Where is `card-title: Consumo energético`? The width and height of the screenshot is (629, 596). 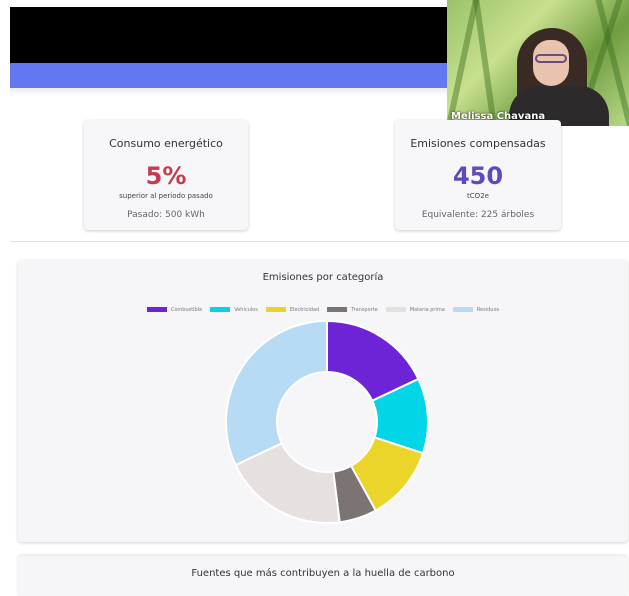 card-title: Consumo energético is located at coordinates (166, 143).